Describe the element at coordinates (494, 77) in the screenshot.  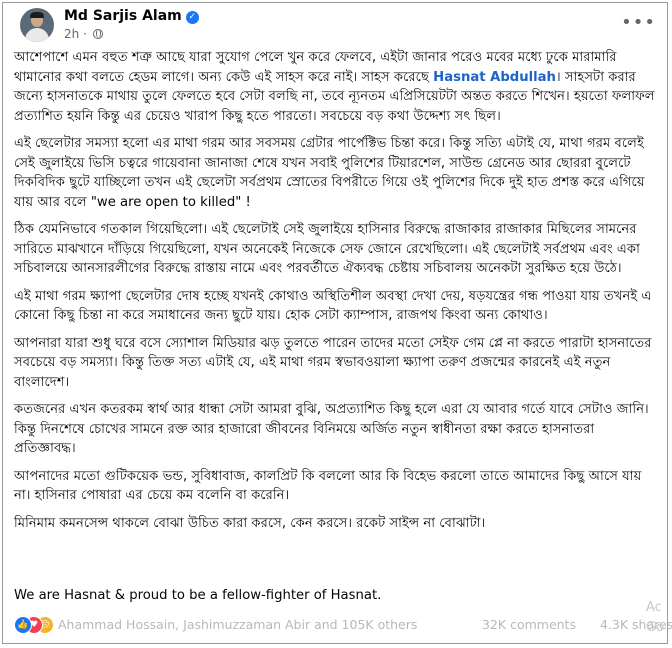
I see `mention-link: Hasnat Abdullah` at that location.